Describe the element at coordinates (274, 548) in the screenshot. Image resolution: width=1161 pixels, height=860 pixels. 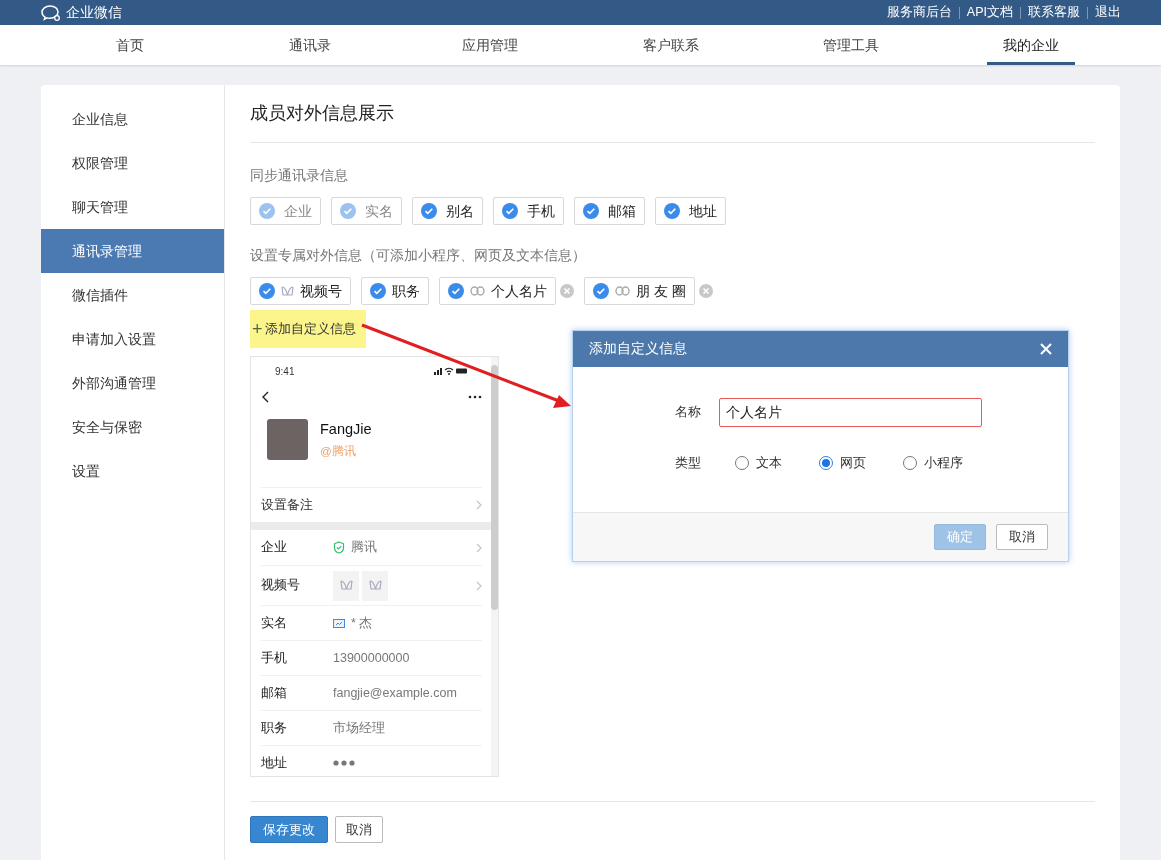
I see `row-label: 企业` at that location.